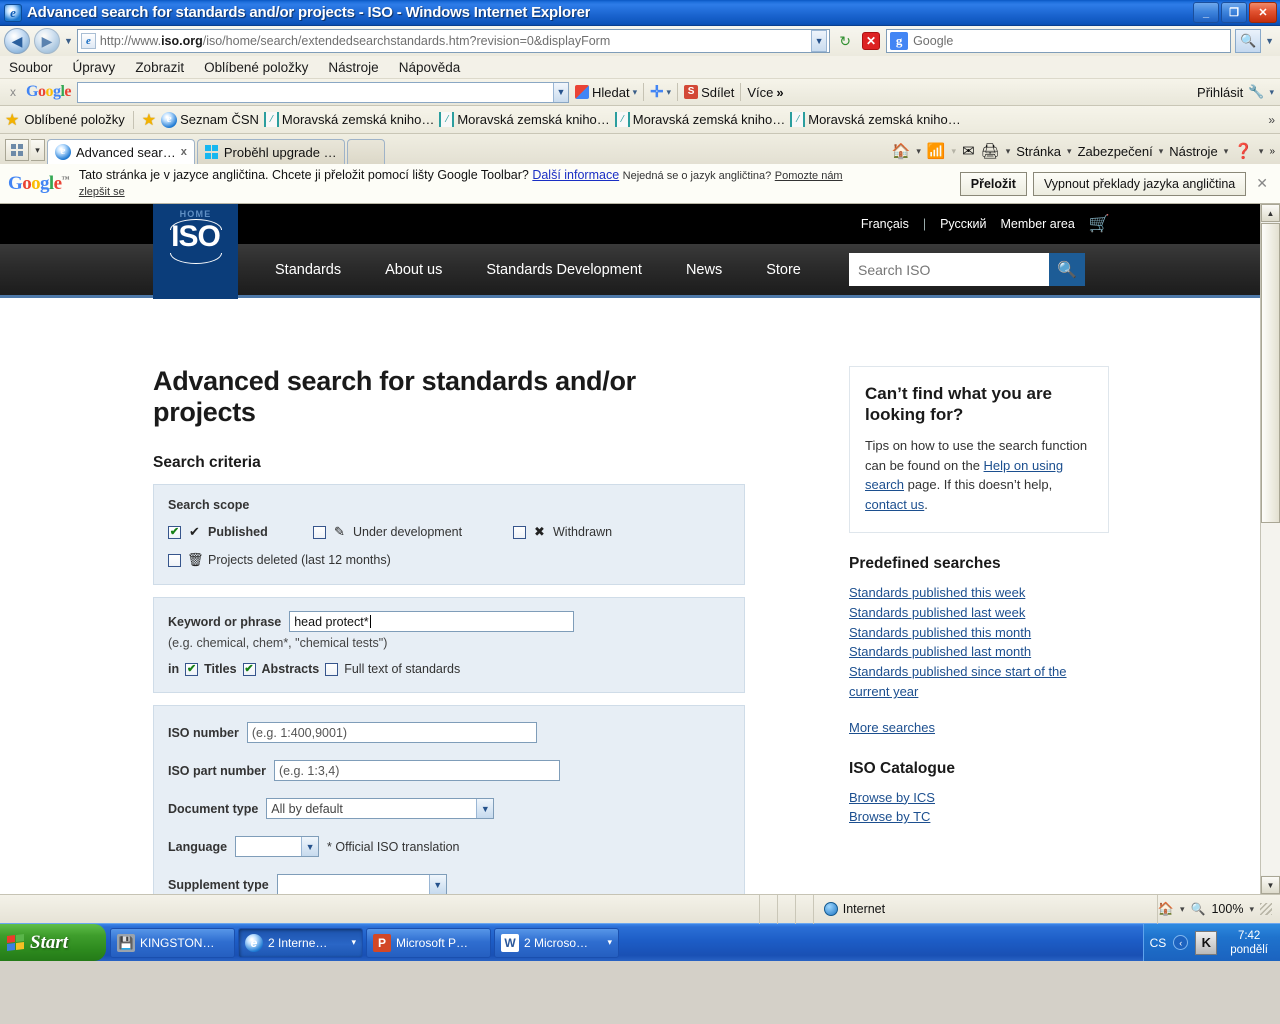 The width and height of the screenshot is (1280, 1024). I want to click on recent-pages-chevron-icon: ▼, so click(68, 41).